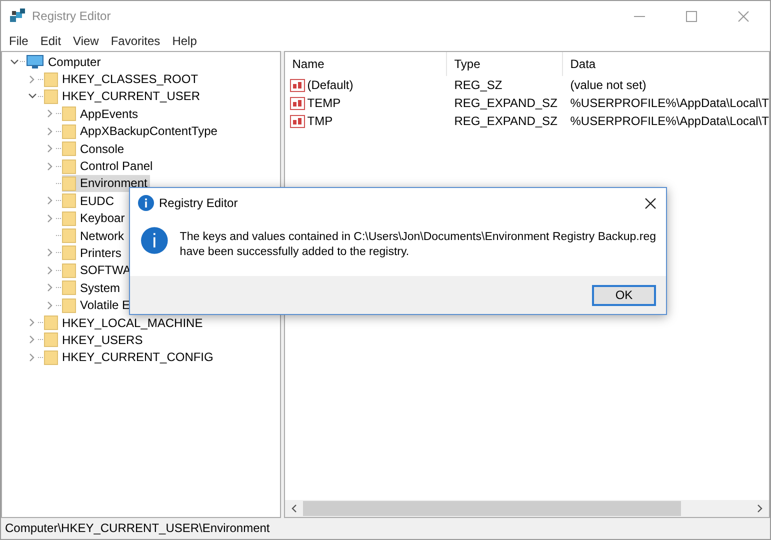  What do you see at coordinates (149, 131) in the screenshot?
I see `tree-item: AppXBackupContentType` at bounding box center [149, 131].